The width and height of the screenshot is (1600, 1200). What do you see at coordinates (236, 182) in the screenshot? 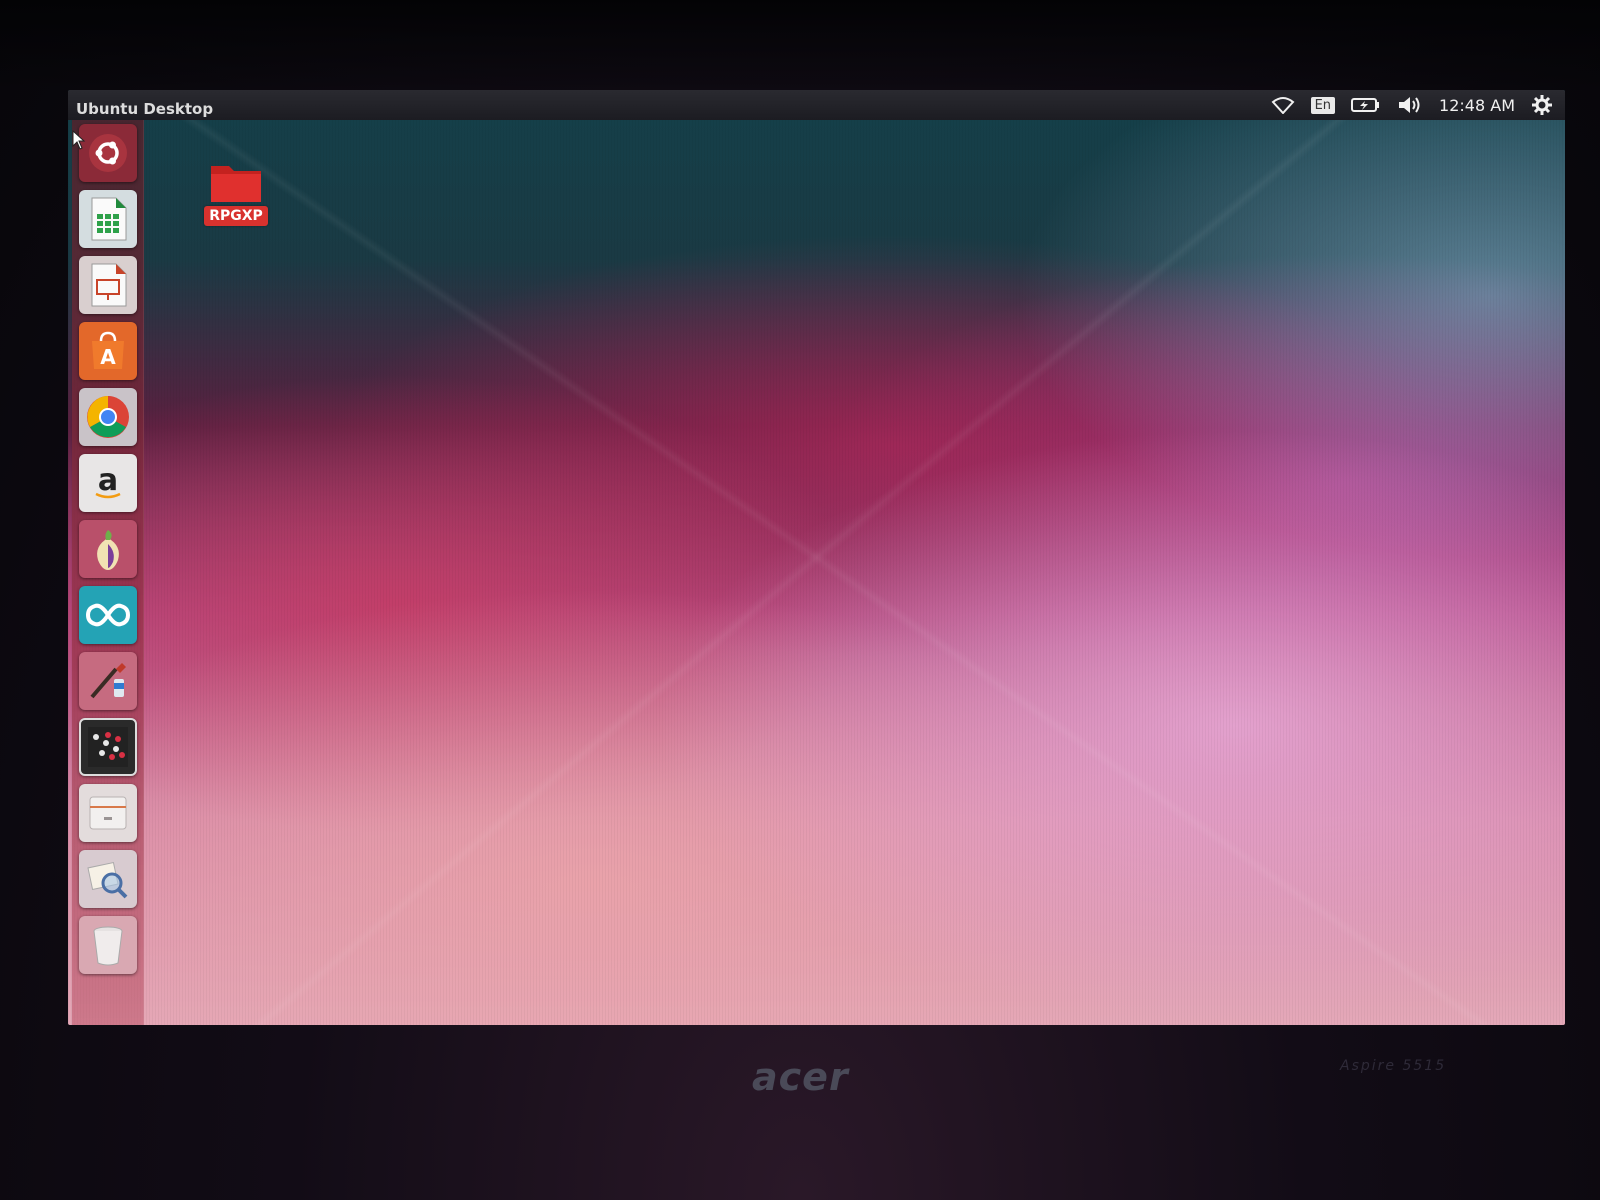
I see `folder-icon` at bounding box center [236, 182].